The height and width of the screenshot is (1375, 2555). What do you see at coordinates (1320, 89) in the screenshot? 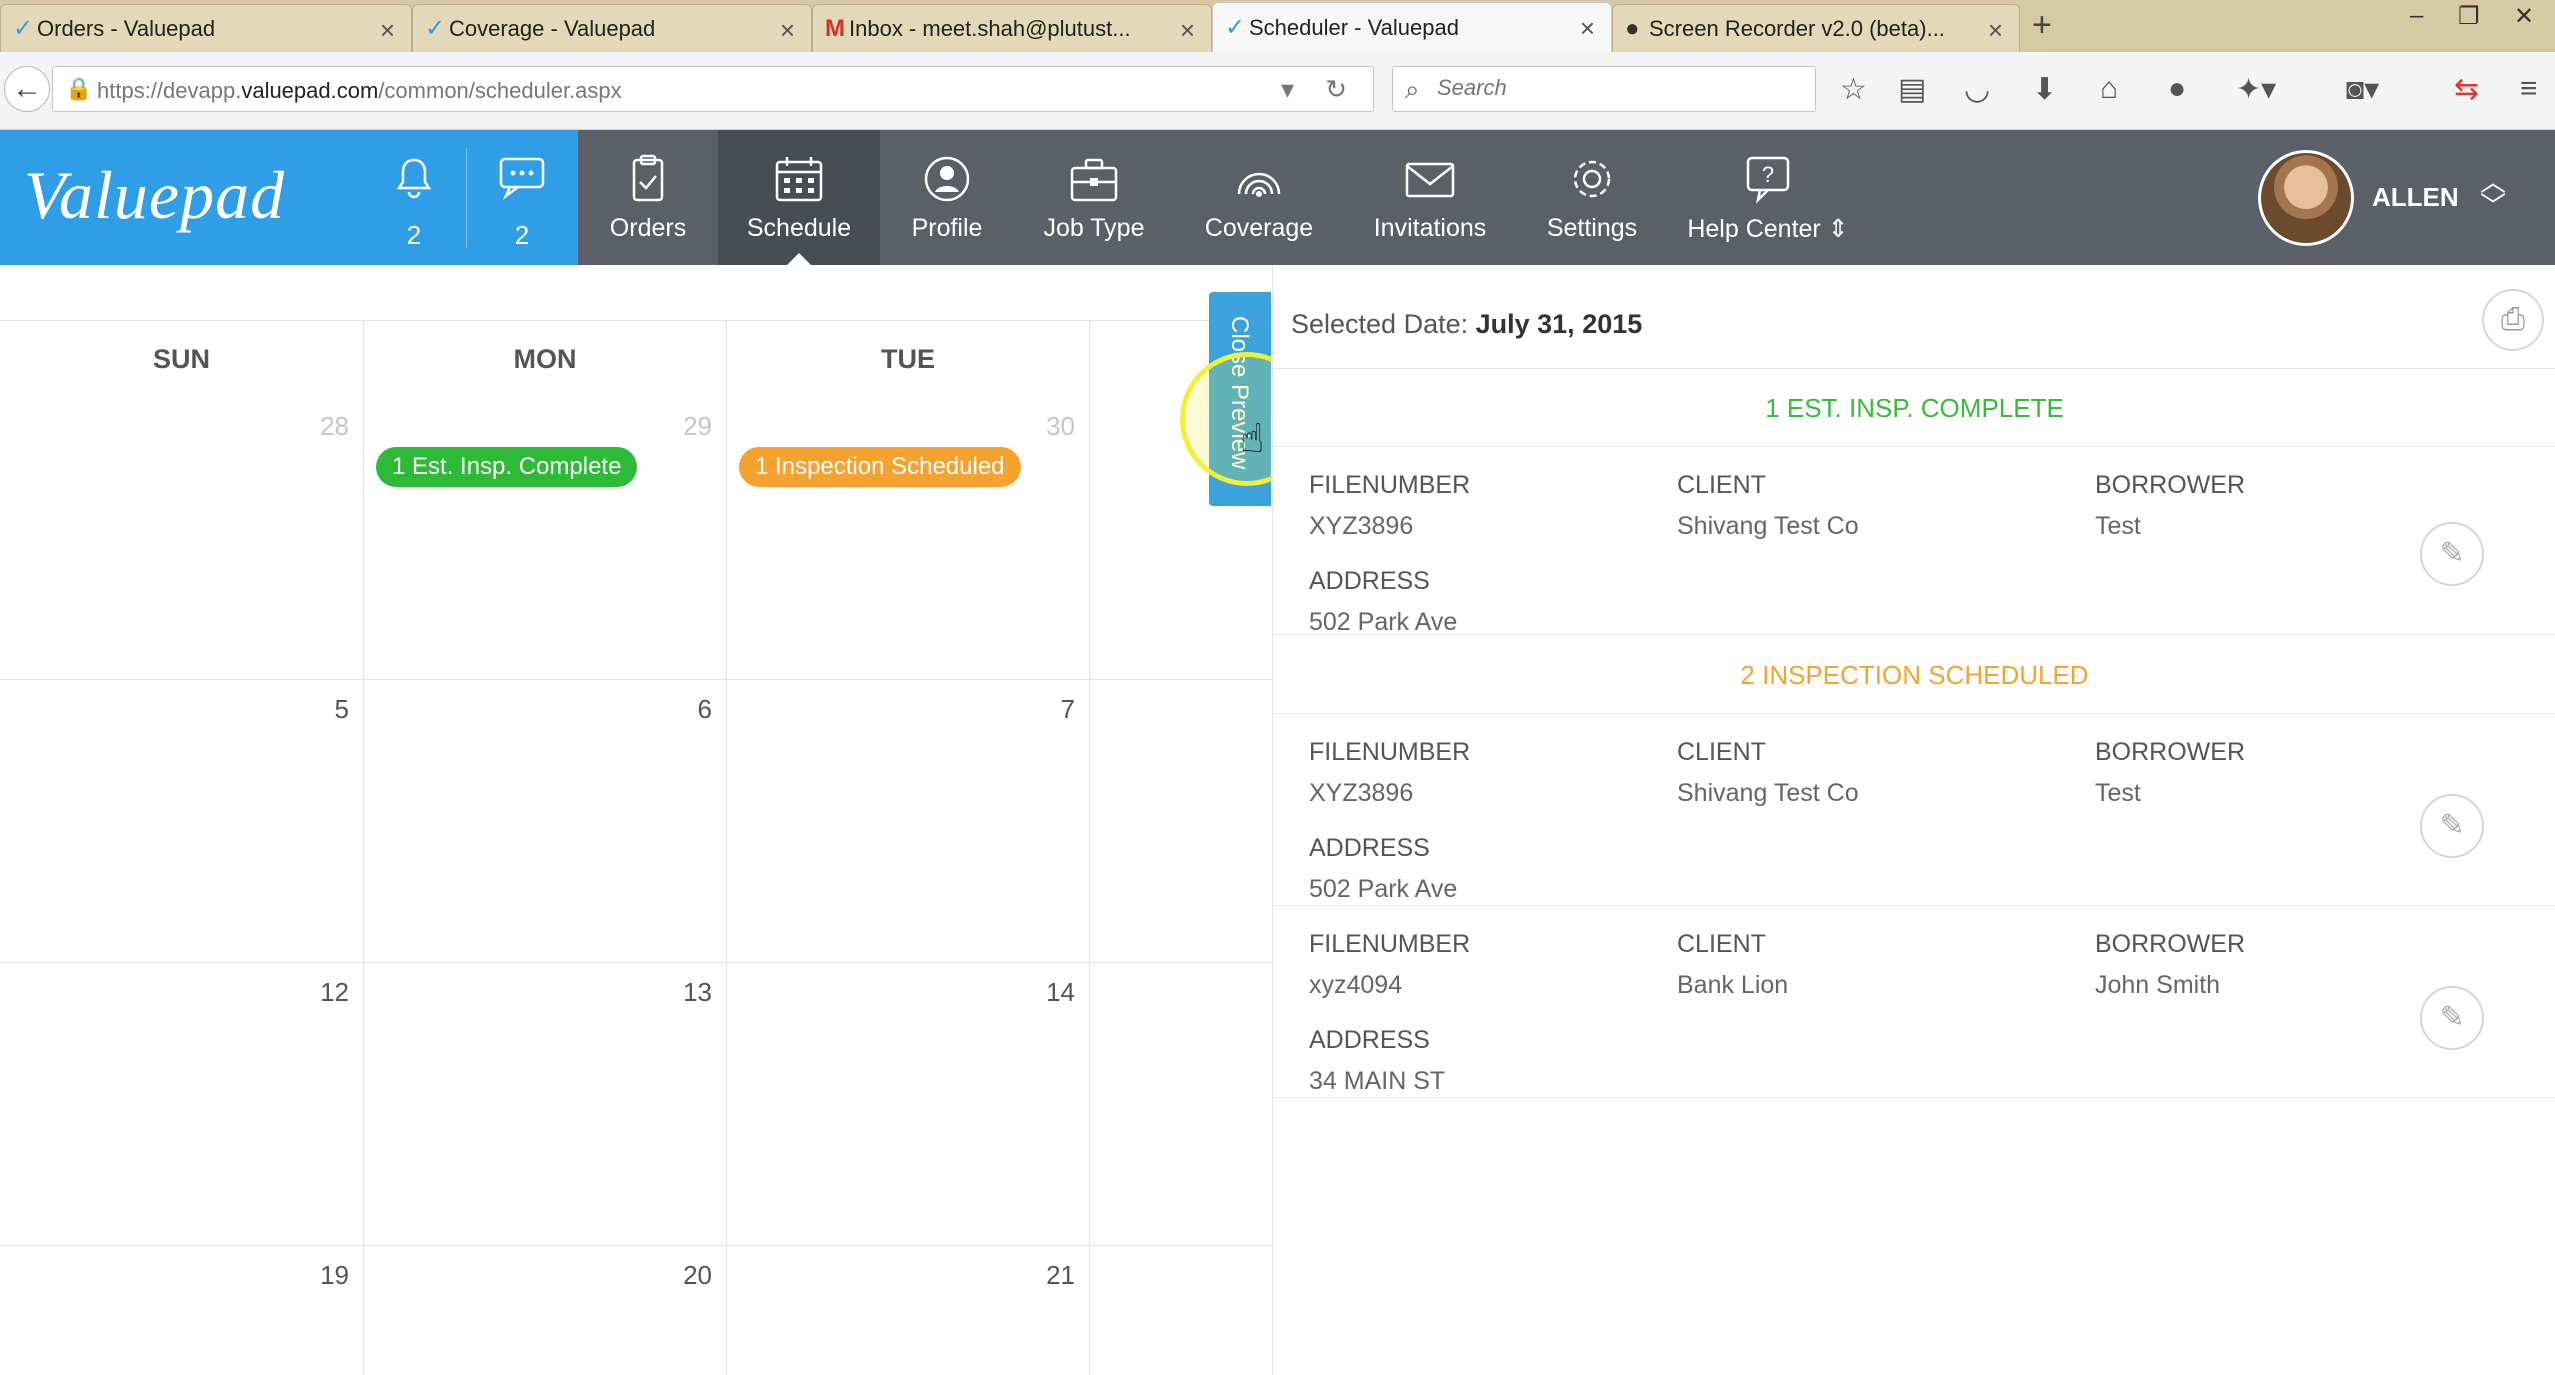
I see `reload-icon: ▾ ↻` at bounding box center [1320, 89].